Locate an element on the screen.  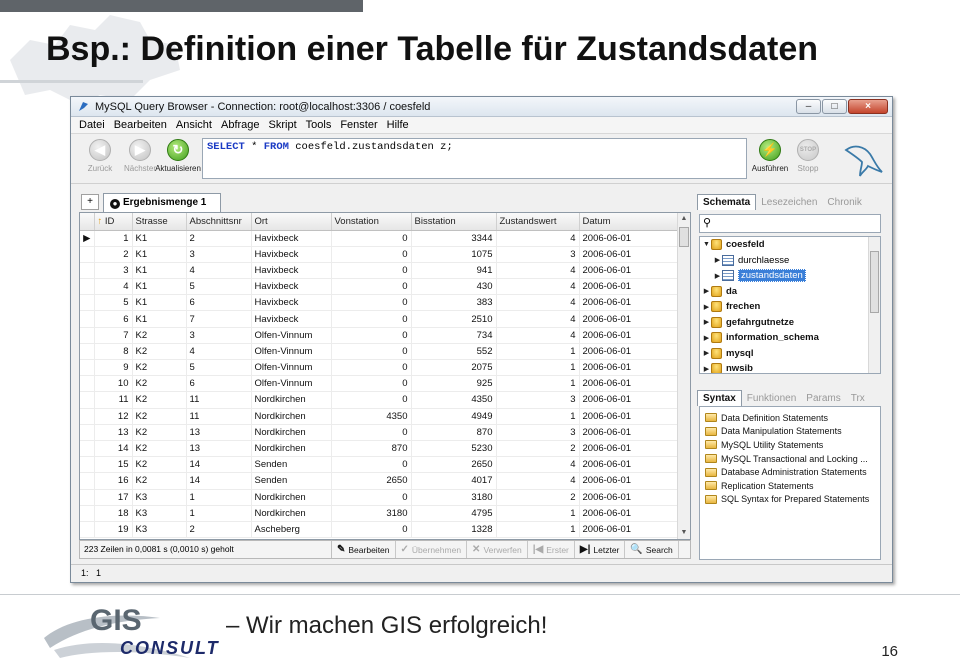
menu-bearbeiten: Bearbeiten is located at coordinates (140, 125).